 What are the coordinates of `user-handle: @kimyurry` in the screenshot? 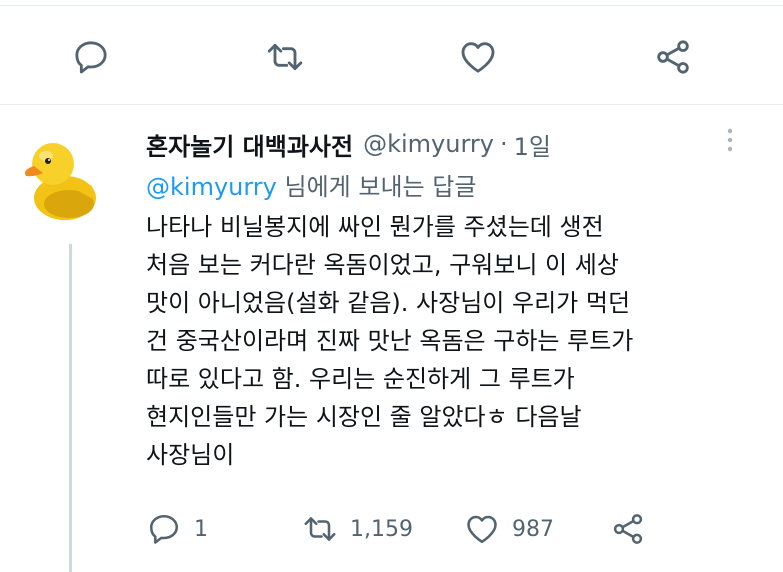 It's located at (428, 144).